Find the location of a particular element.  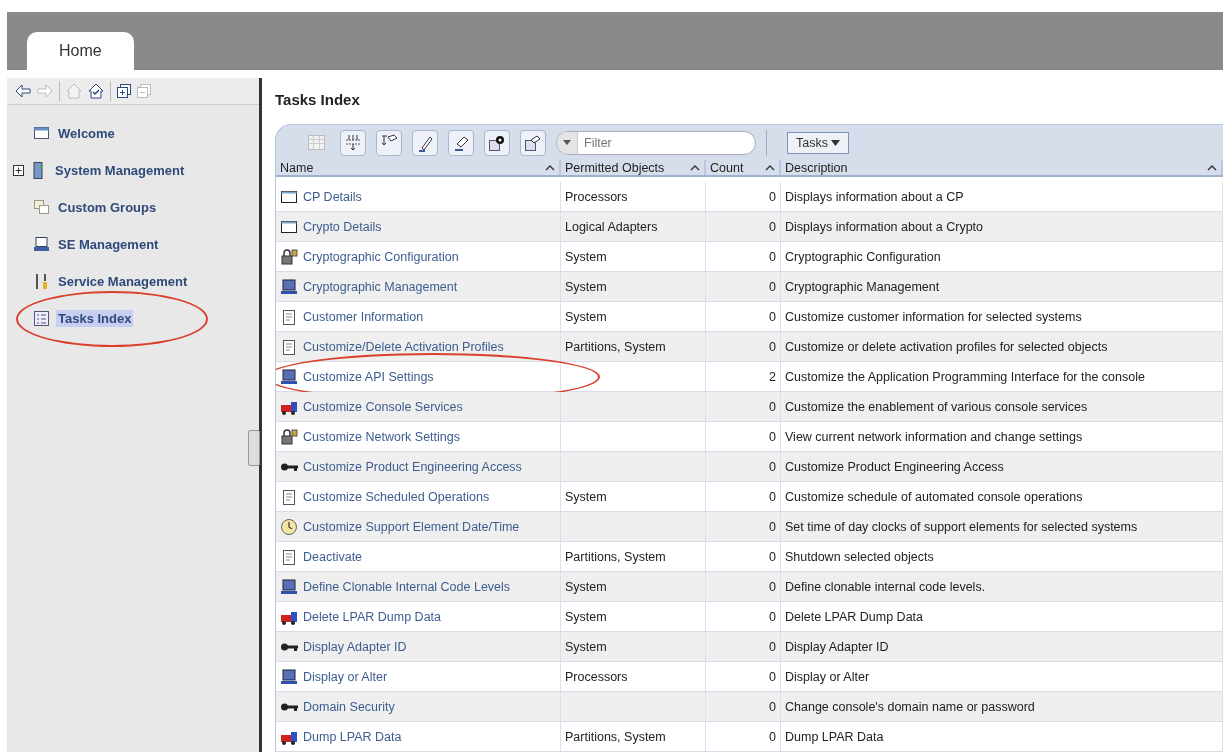

table-cell: Change console's domain name or password is located at coordinates (910, 706).